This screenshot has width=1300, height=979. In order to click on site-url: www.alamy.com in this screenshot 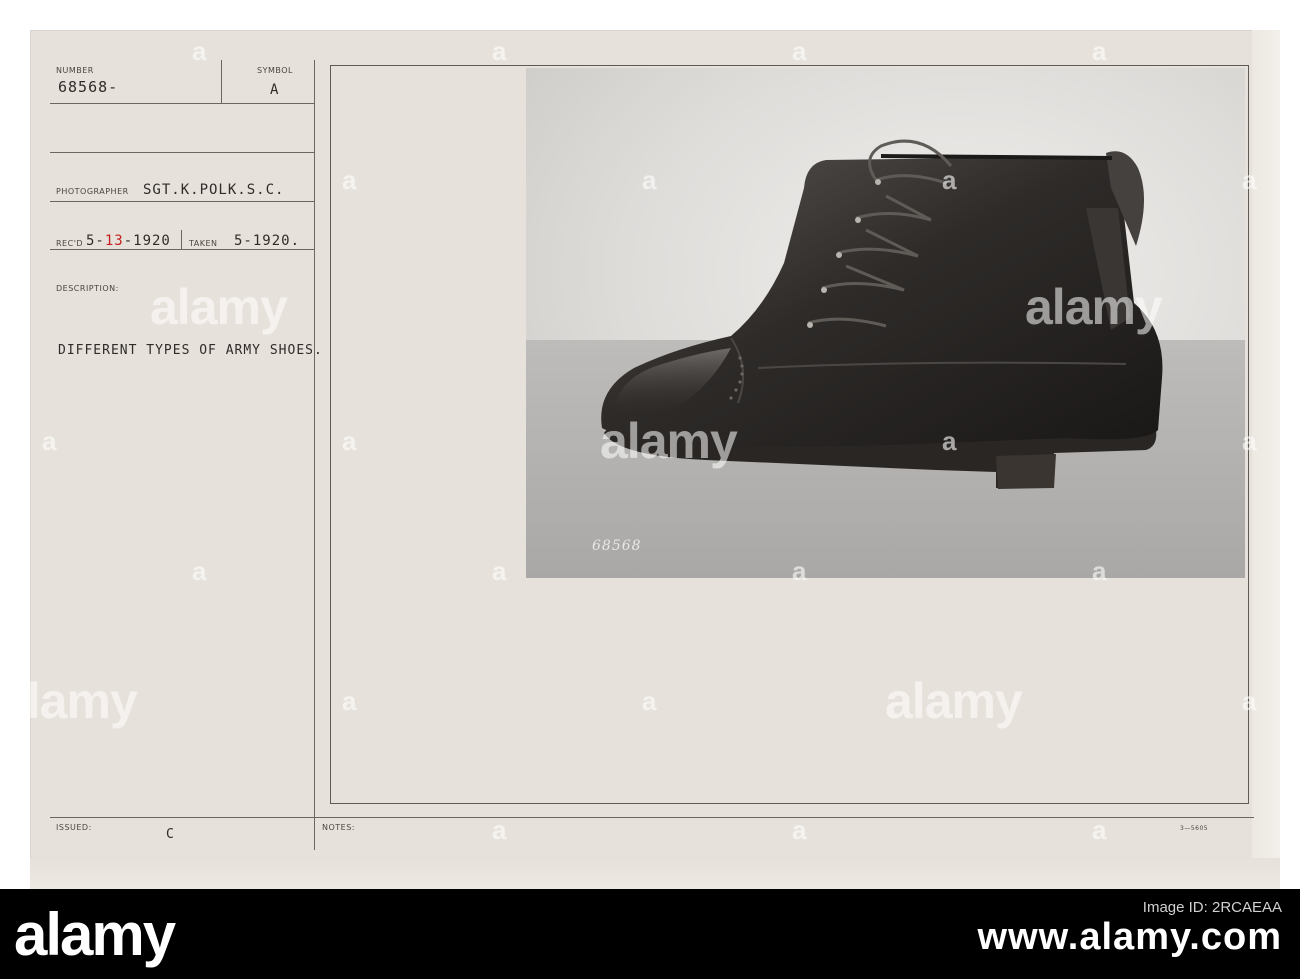, I will do `click(1130, 937)`.